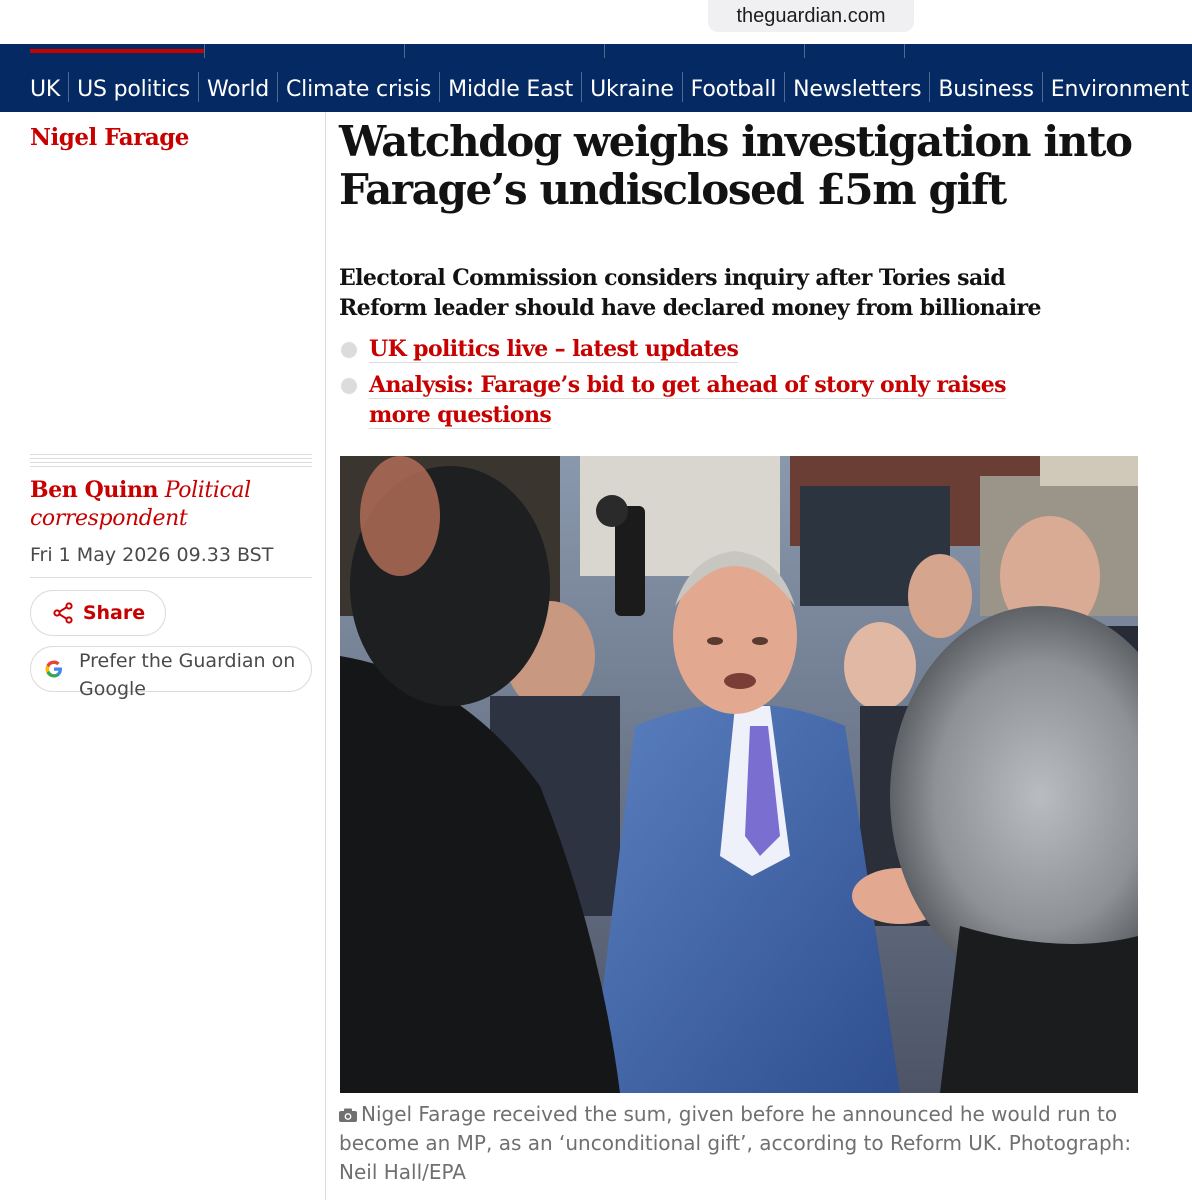 This screenshot has width=1192, height=1200. I want to click on prefer-google-label: Prefer the Guardian on Google, so click(187, 675).